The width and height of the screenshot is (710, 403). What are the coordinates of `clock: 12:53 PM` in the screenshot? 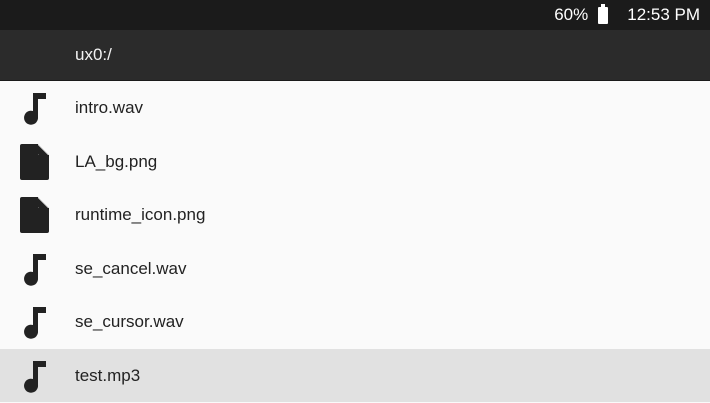 It's located at (663, 14).